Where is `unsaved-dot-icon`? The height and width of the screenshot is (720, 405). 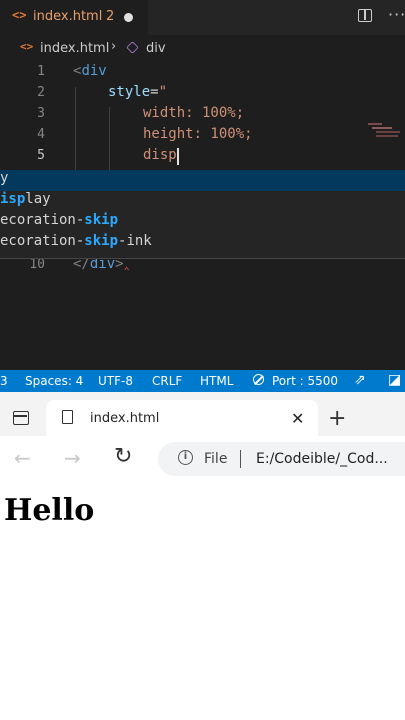 unsaved-dot-icon is located at coordinates (128, 17).